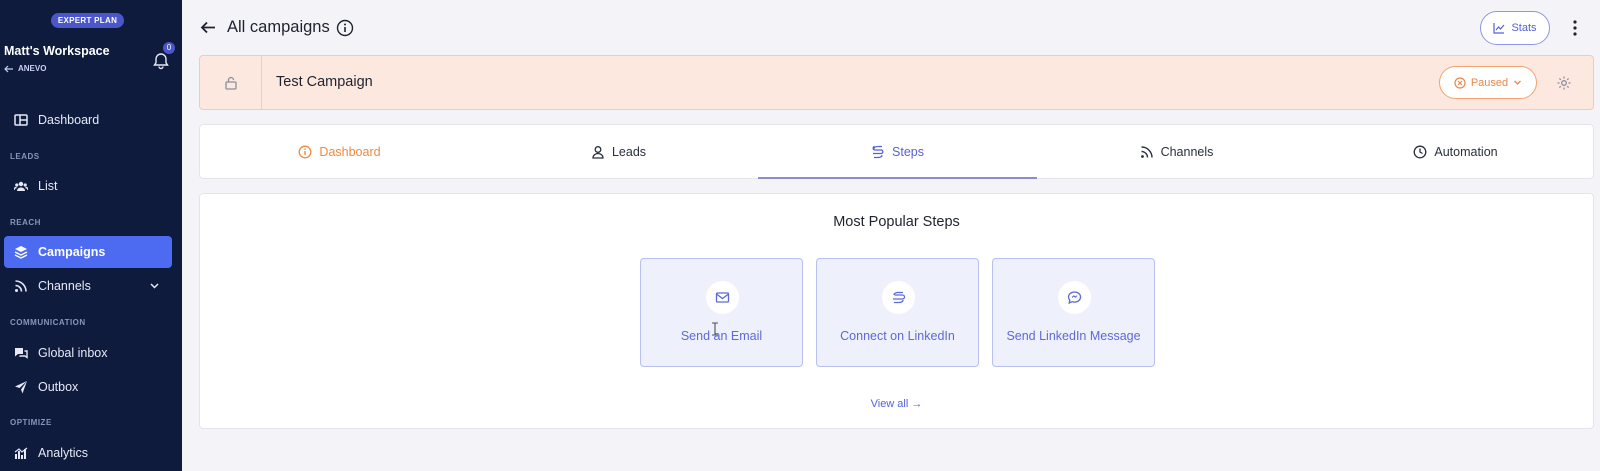 Image resolution: width=1600 pixels, height=471 pixels. Describe the element at coordinates (1460, 82) in the screenshot. I see `pause-circle-icon` at that location.